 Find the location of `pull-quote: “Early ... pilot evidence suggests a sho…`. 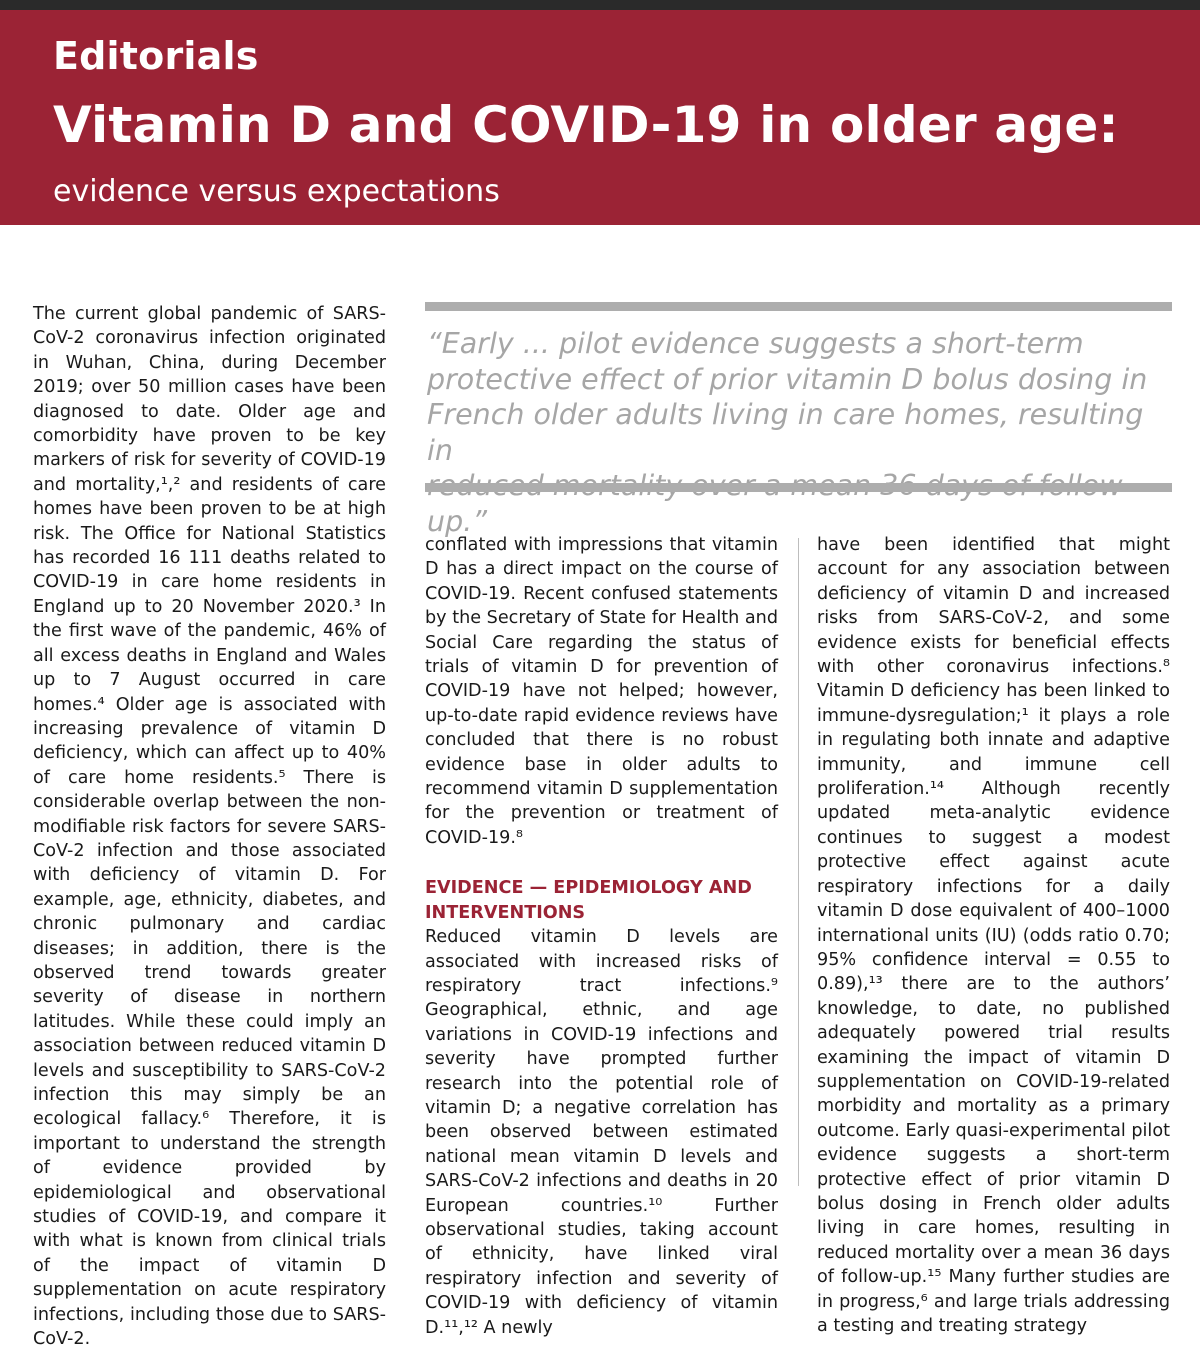

pull-quote: “Early ... pilot evidence suggests a sho… is located at coordinates (787, 432).